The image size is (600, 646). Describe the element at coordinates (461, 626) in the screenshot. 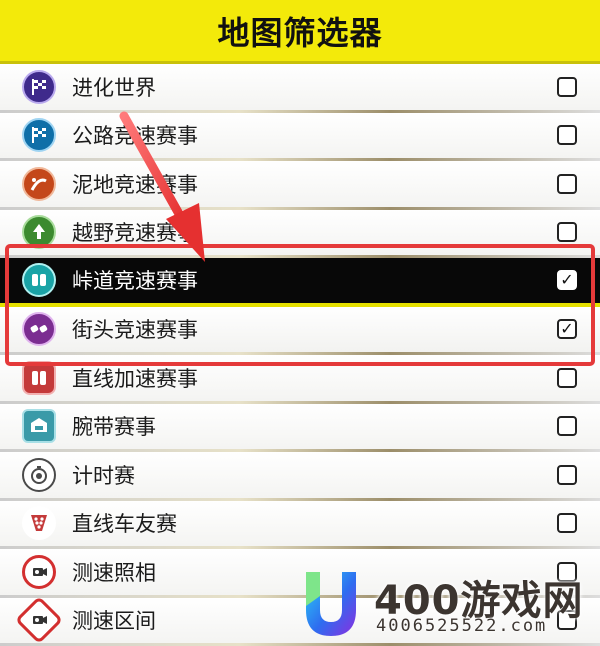

I see `watermark-url: 4006525522.com` at that location.